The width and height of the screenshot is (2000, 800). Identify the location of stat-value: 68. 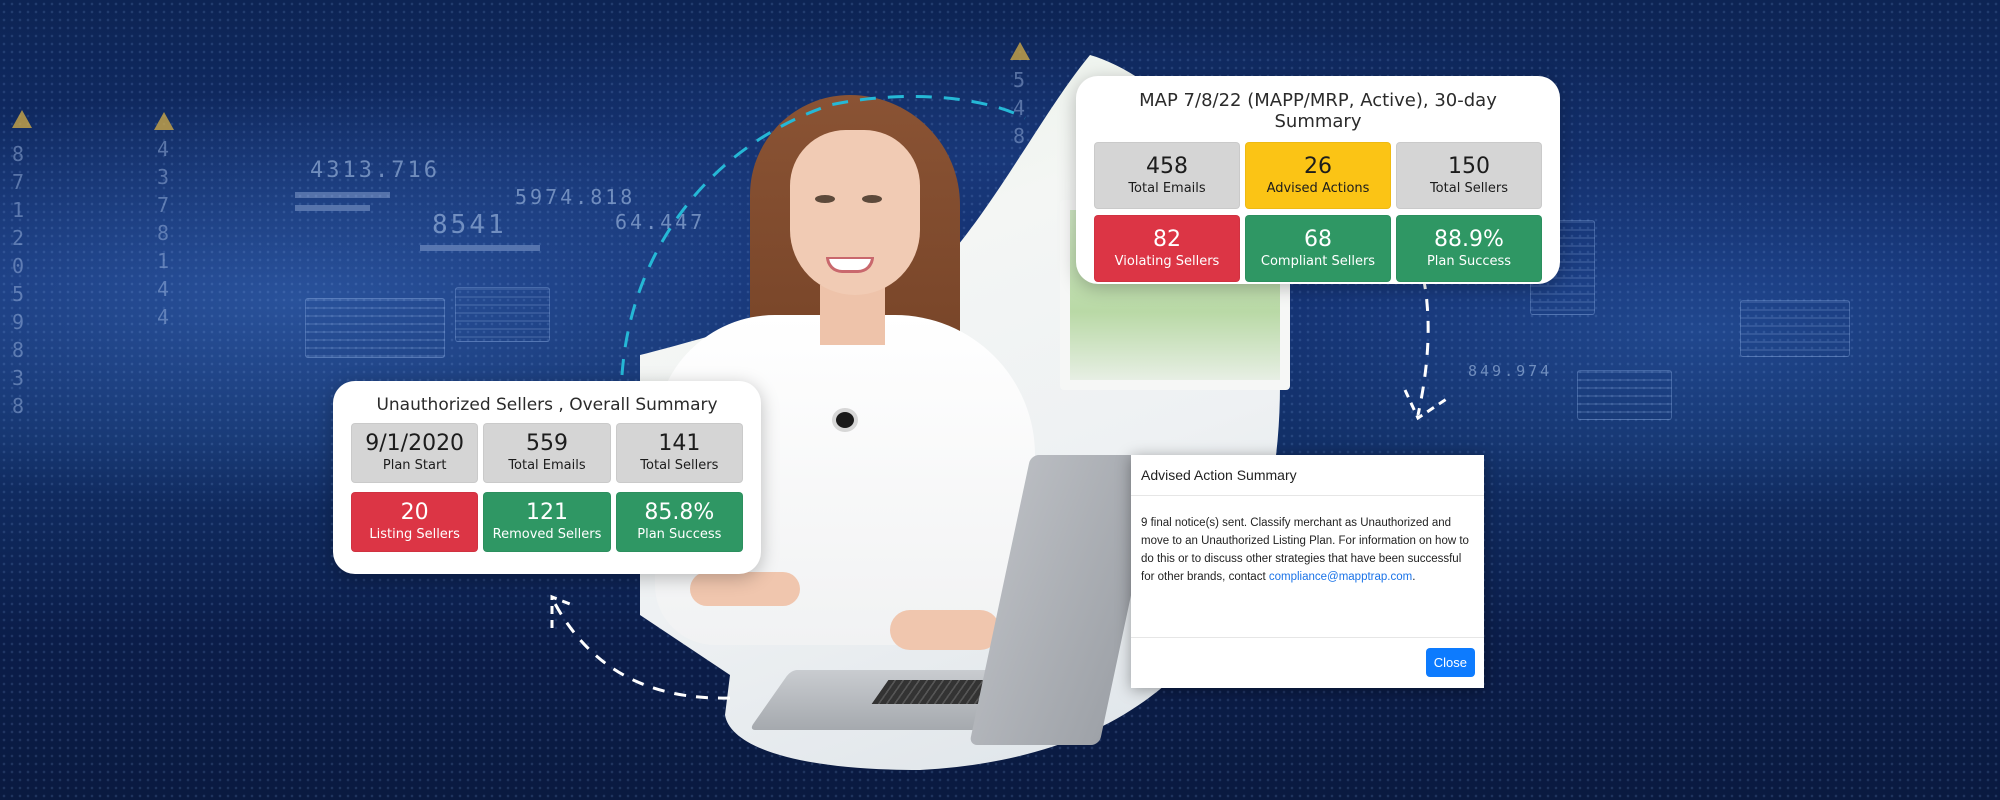
(1318, 239).